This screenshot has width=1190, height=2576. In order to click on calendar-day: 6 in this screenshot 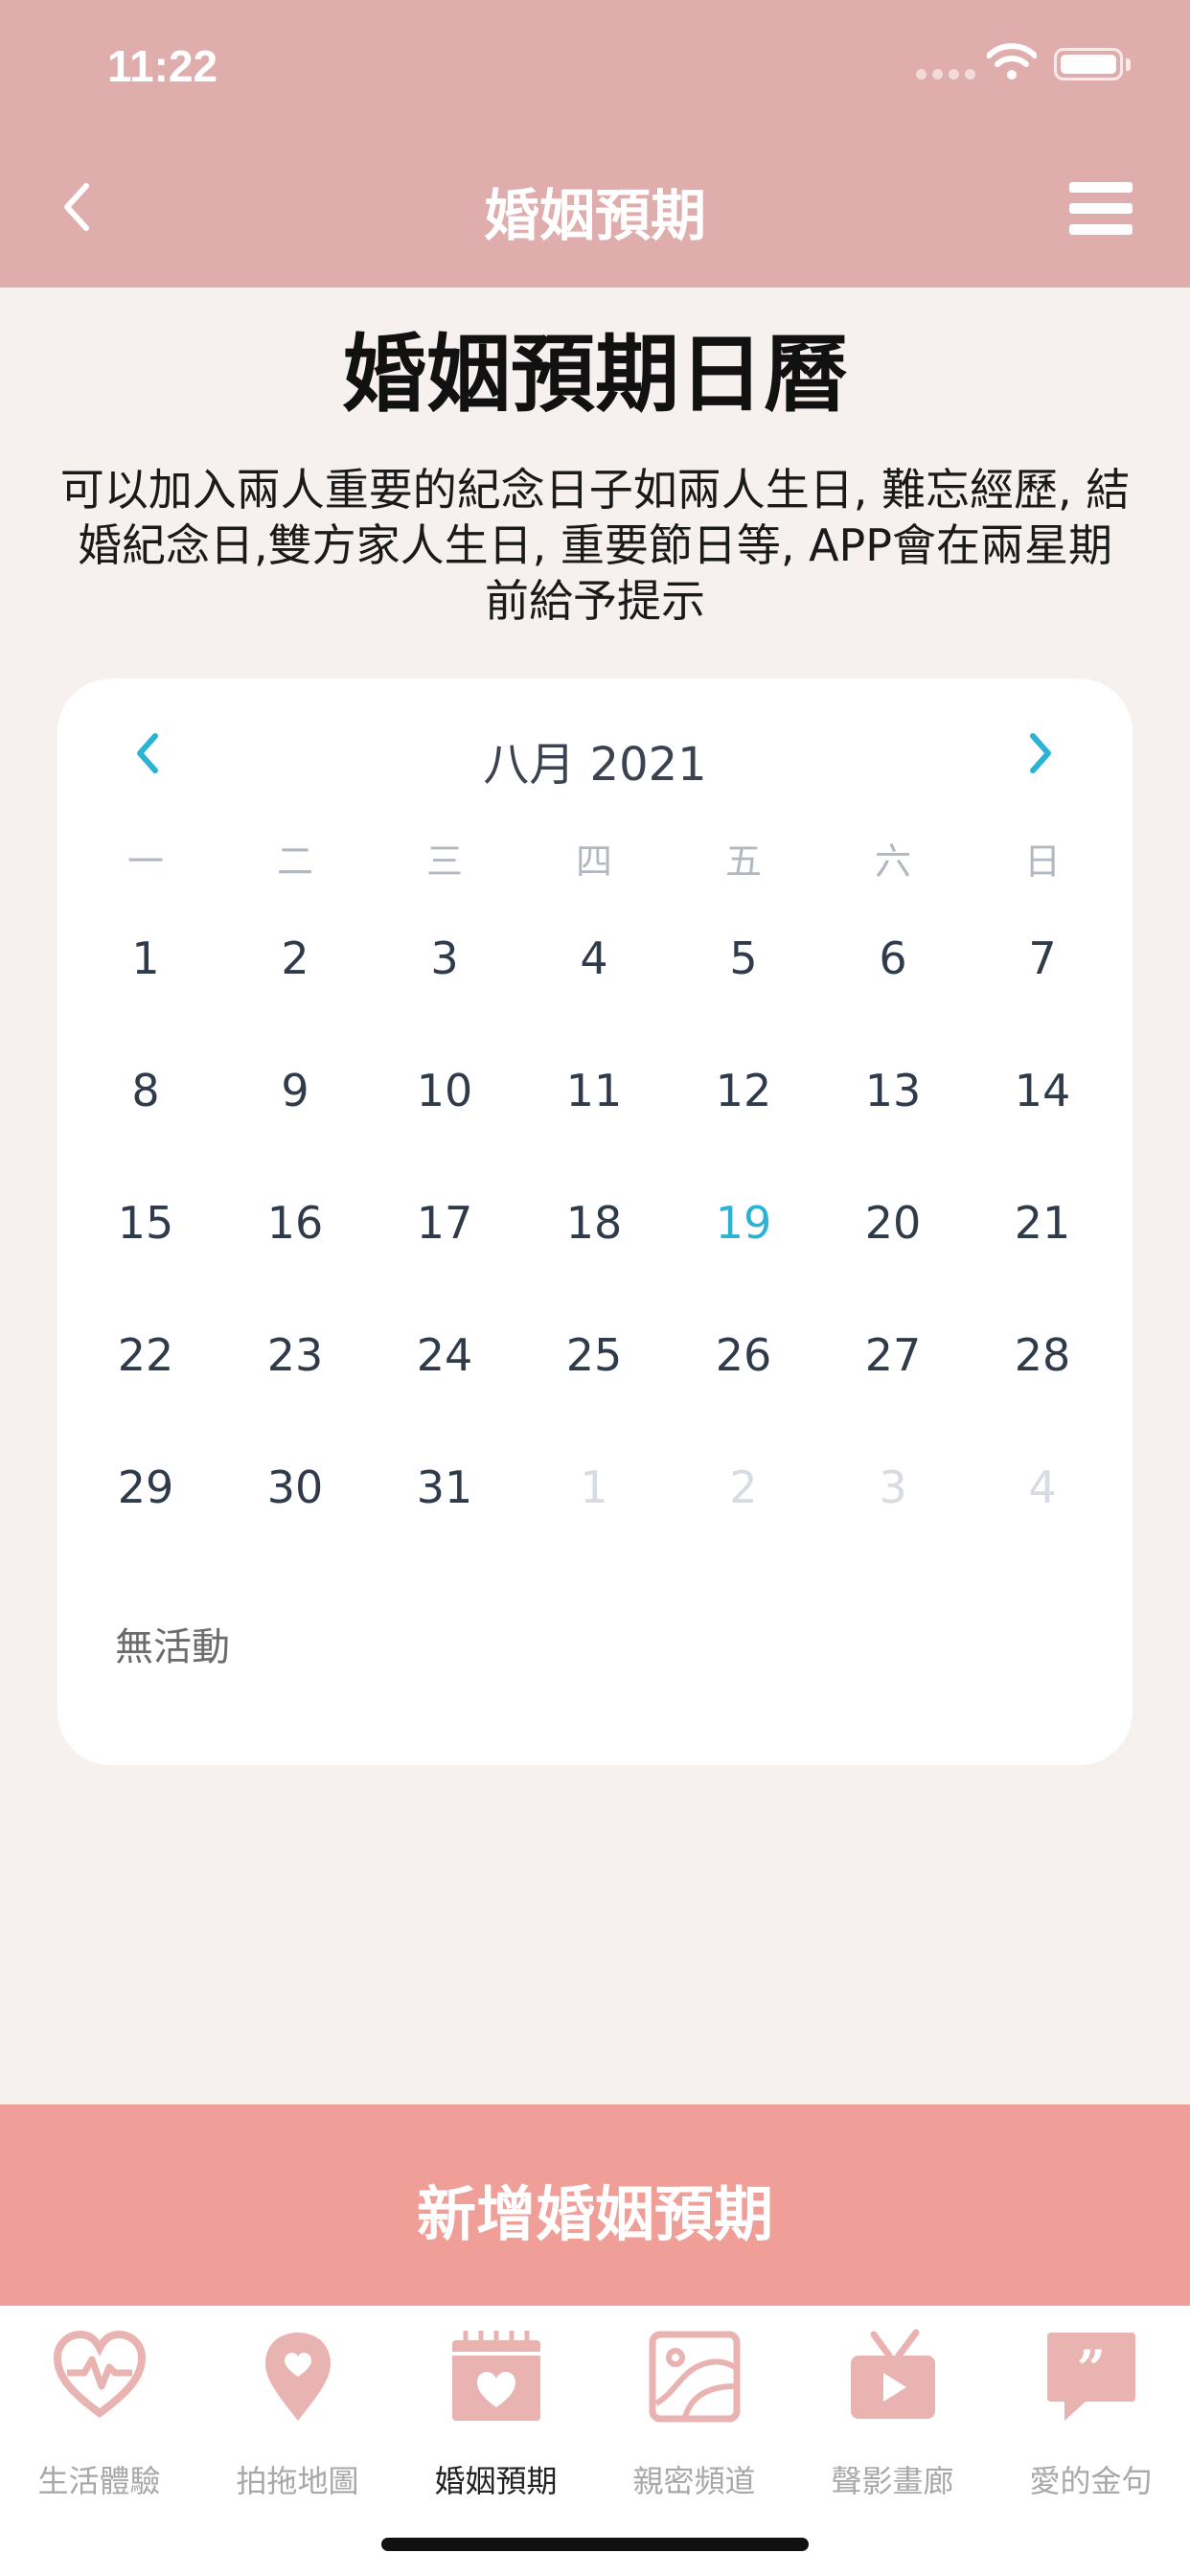, I will do `click(893, 958)`.